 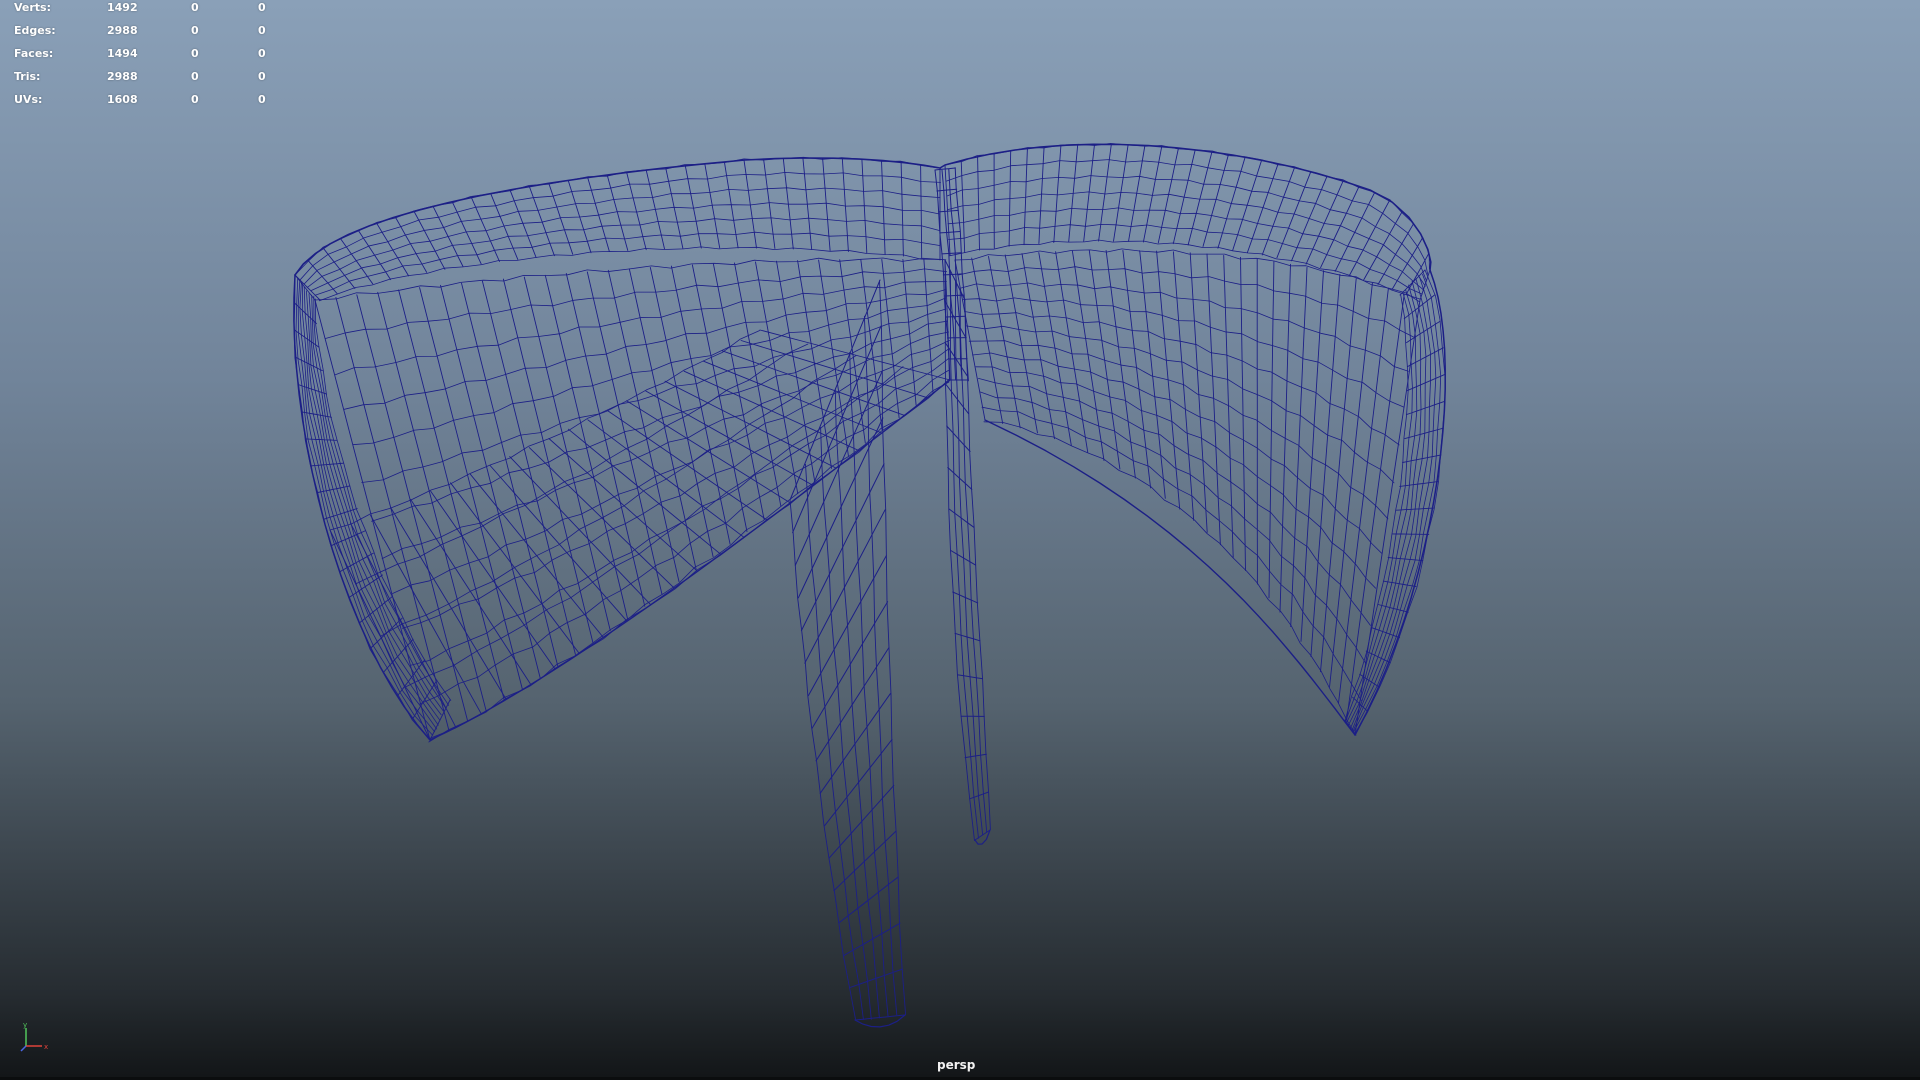 I want to click on view-axis-indicator: y x, so click(x=34, y=1036).